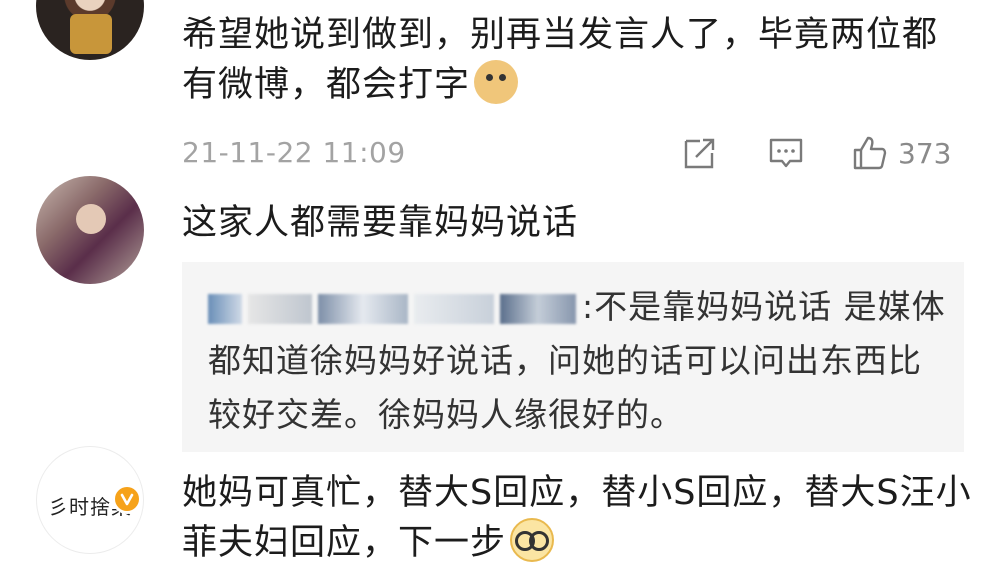 Image resolution: width=1000 pixels, height=583 pixels. What do you see at coordinates (294, 152) in the screenshot?
I see `timestamp: 21-11-22 11:09` at bounding box center [294, 152].